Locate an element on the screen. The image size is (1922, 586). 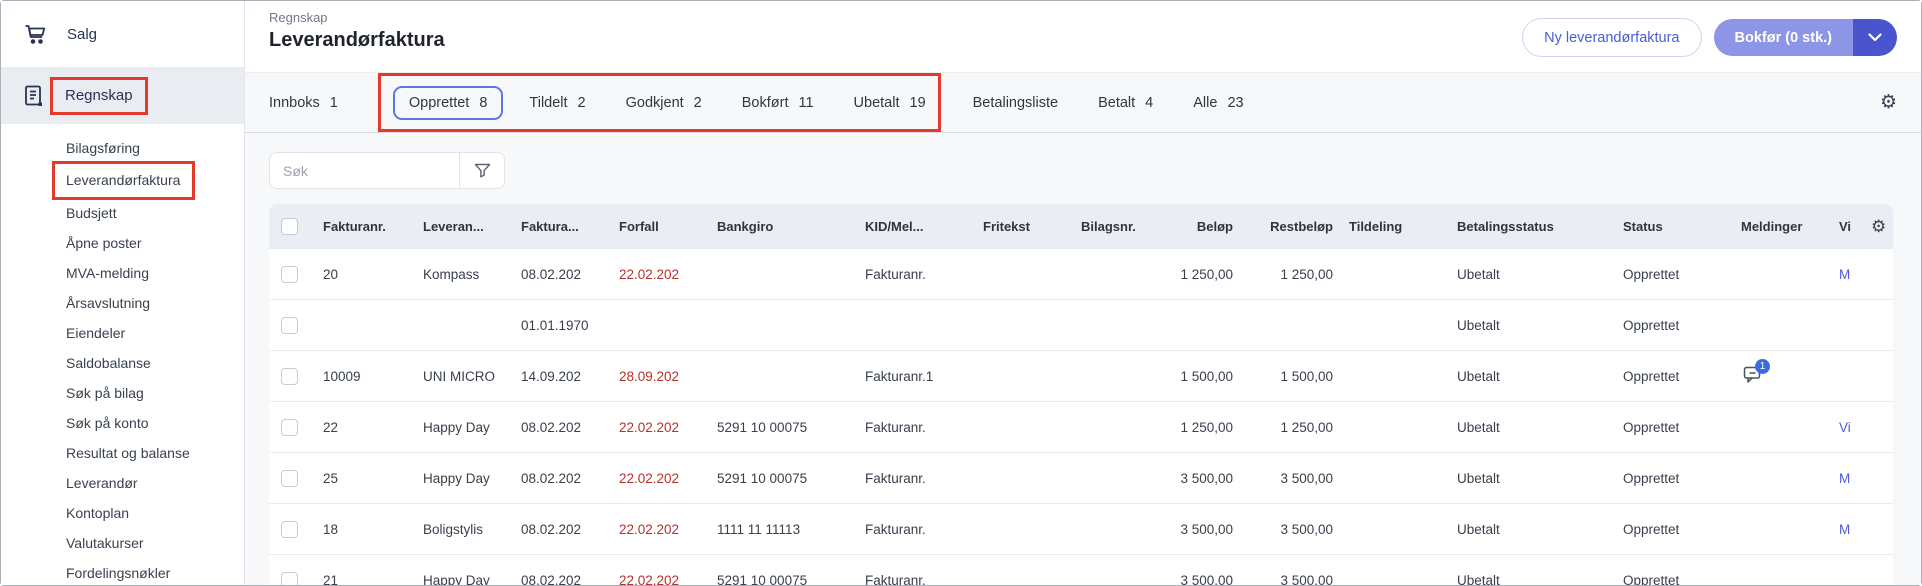
row-action-link: Vi is located at coordinates (1845, 427).